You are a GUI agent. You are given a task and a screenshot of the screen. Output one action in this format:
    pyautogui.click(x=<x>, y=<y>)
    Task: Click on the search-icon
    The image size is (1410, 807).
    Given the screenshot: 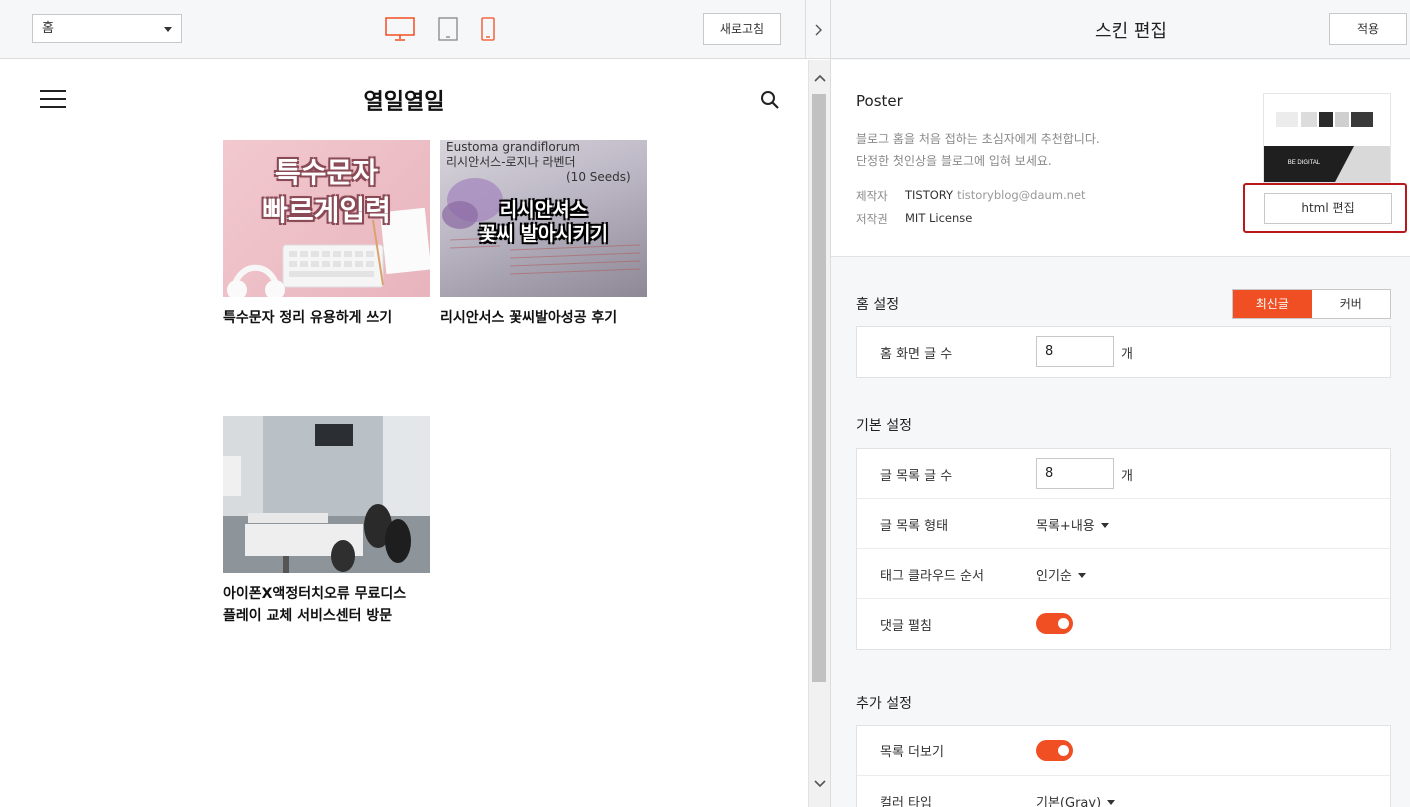 What is the action you would take?
    pyautogui.click(x=770, y=100)
    